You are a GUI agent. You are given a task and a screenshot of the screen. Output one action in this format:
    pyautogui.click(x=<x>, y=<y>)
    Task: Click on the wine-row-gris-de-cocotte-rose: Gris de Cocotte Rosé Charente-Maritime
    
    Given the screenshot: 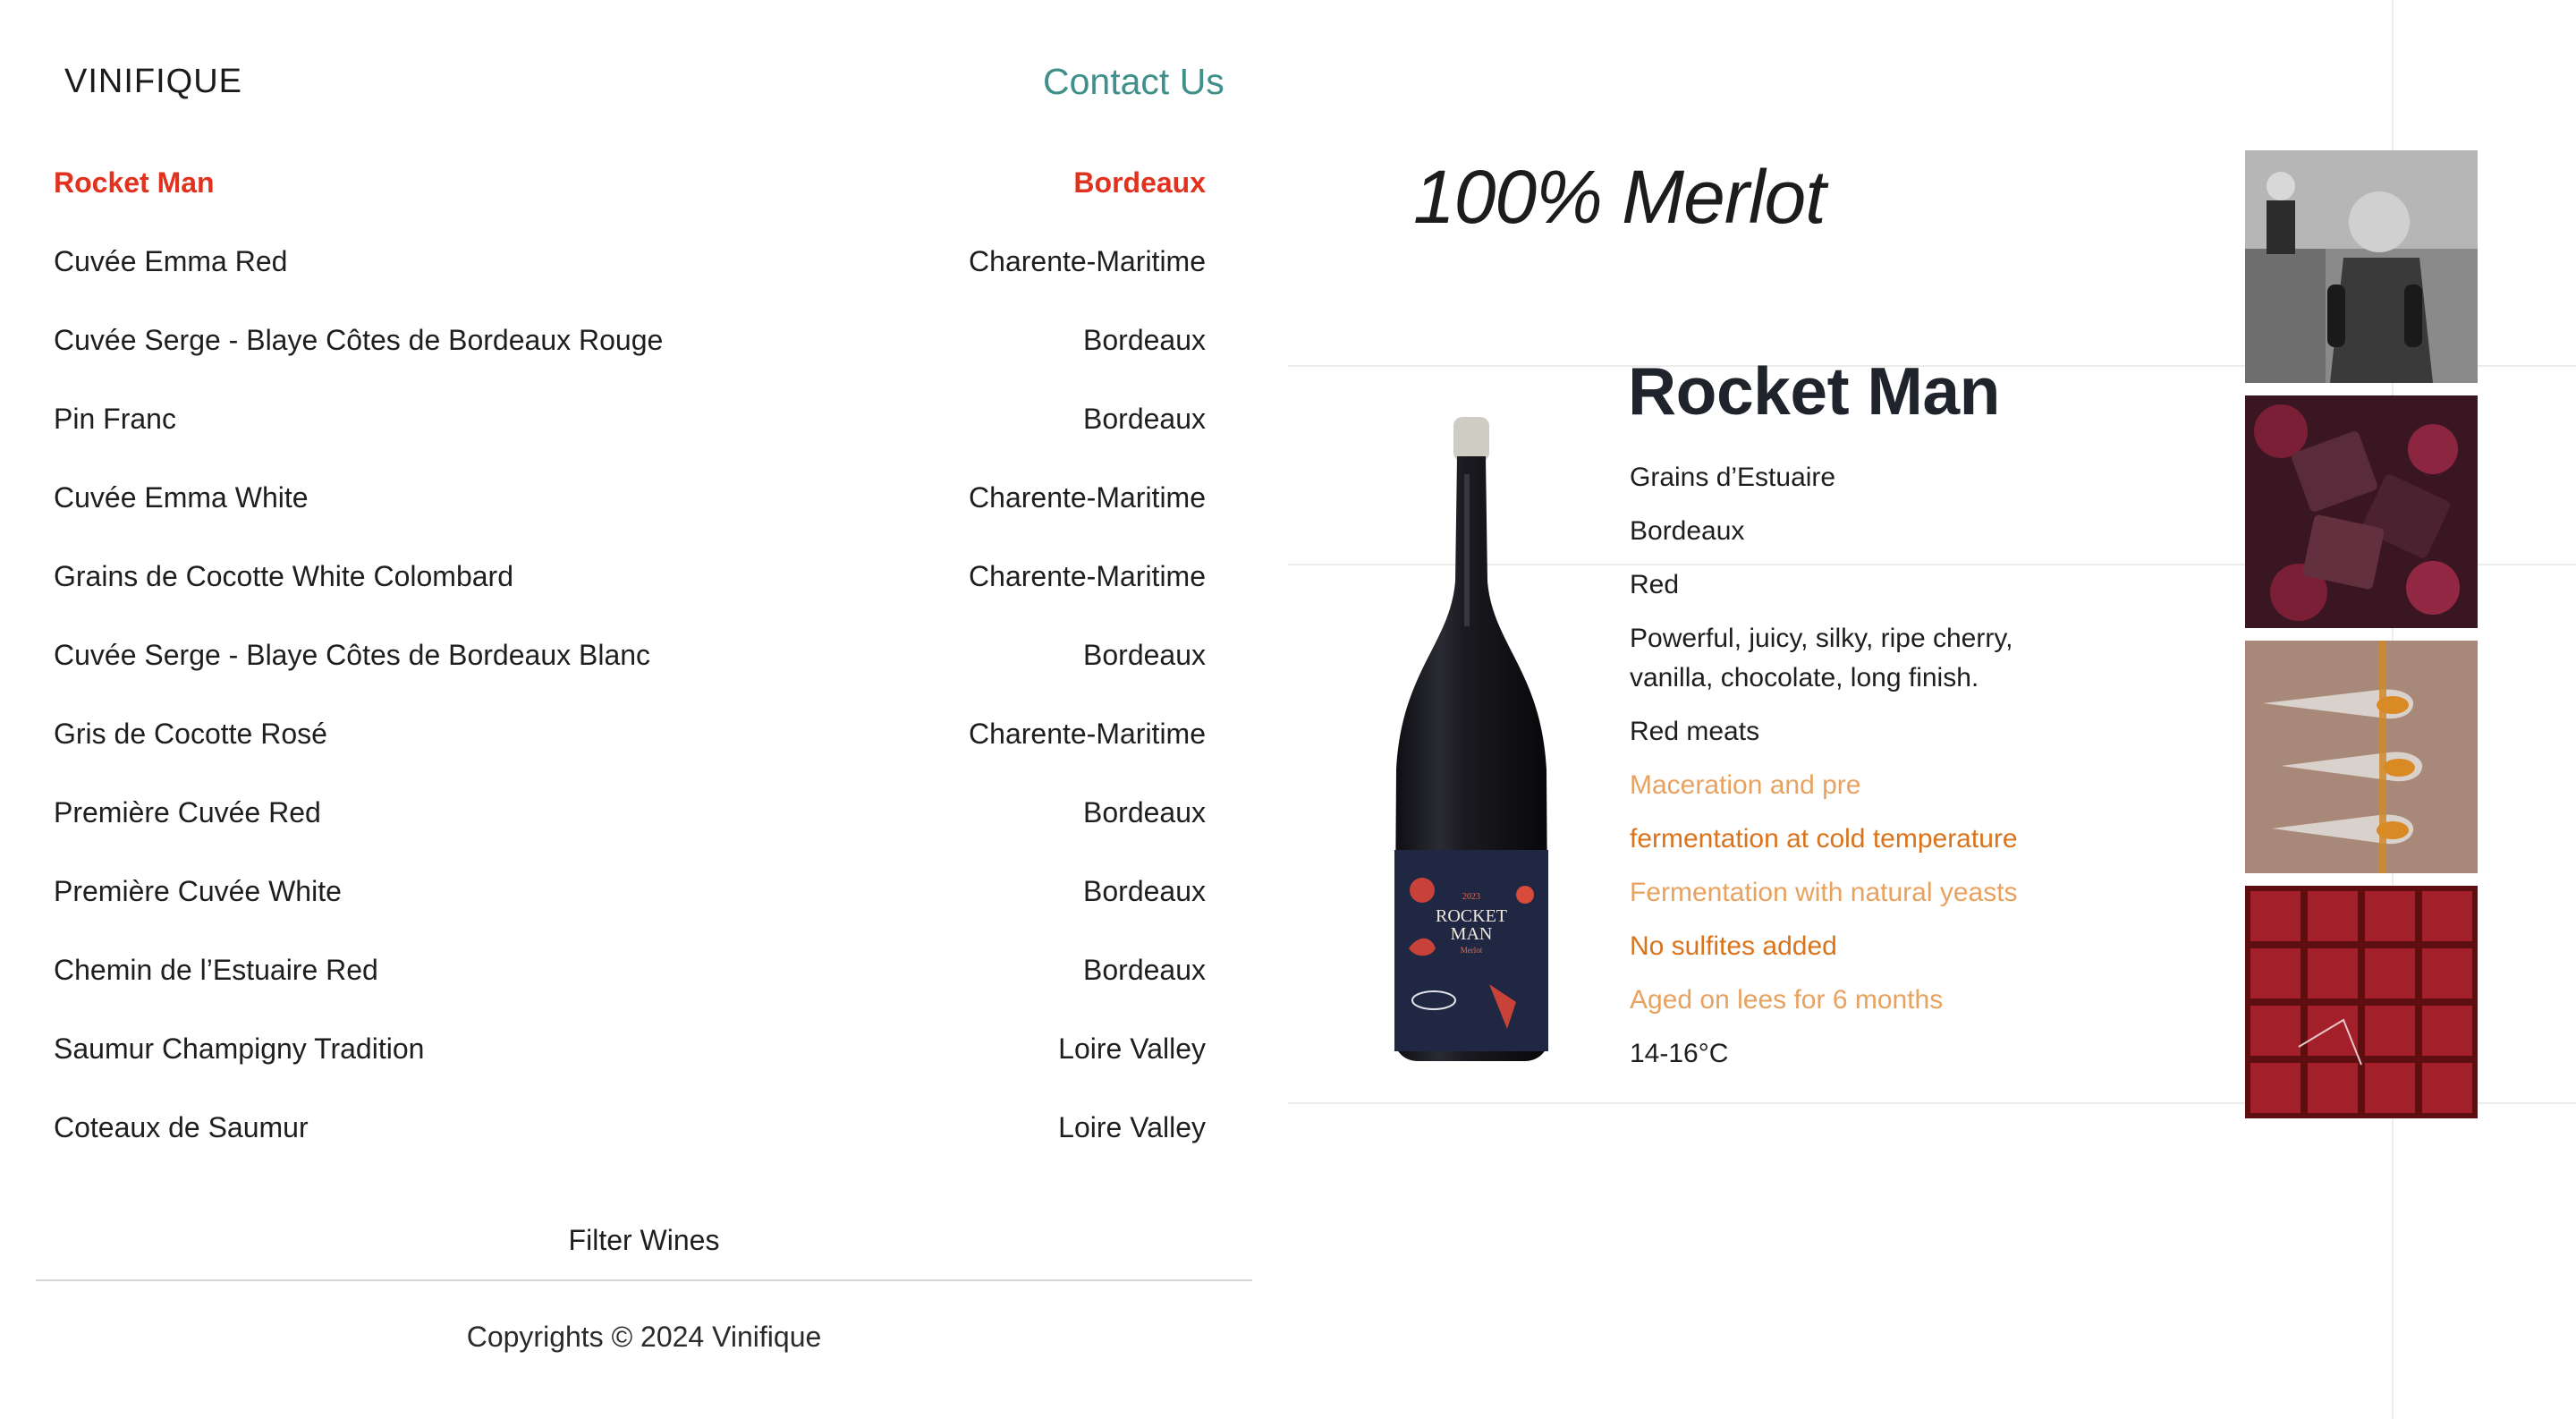 What is the action you would take?
    pyautogui.click(x=630, y=733)
    